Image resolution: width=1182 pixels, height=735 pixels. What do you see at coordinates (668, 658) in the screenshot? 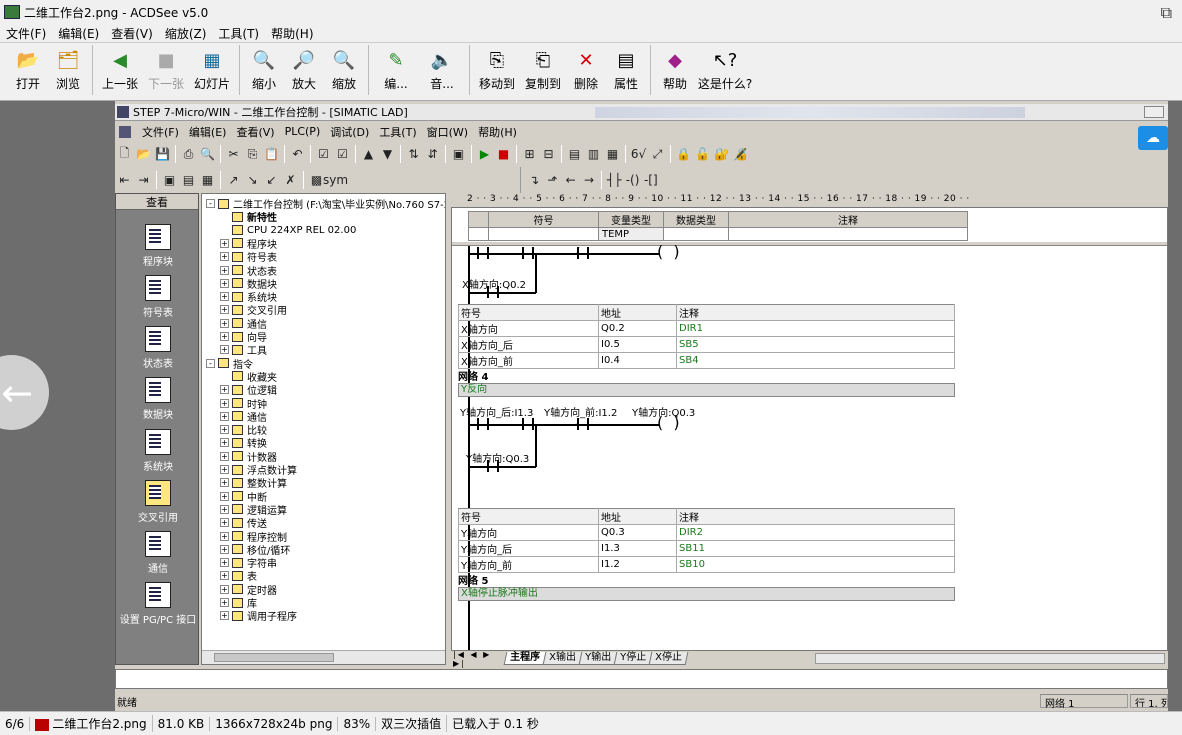
I see `program-tab: X停止` at bounding box center [668, 658].